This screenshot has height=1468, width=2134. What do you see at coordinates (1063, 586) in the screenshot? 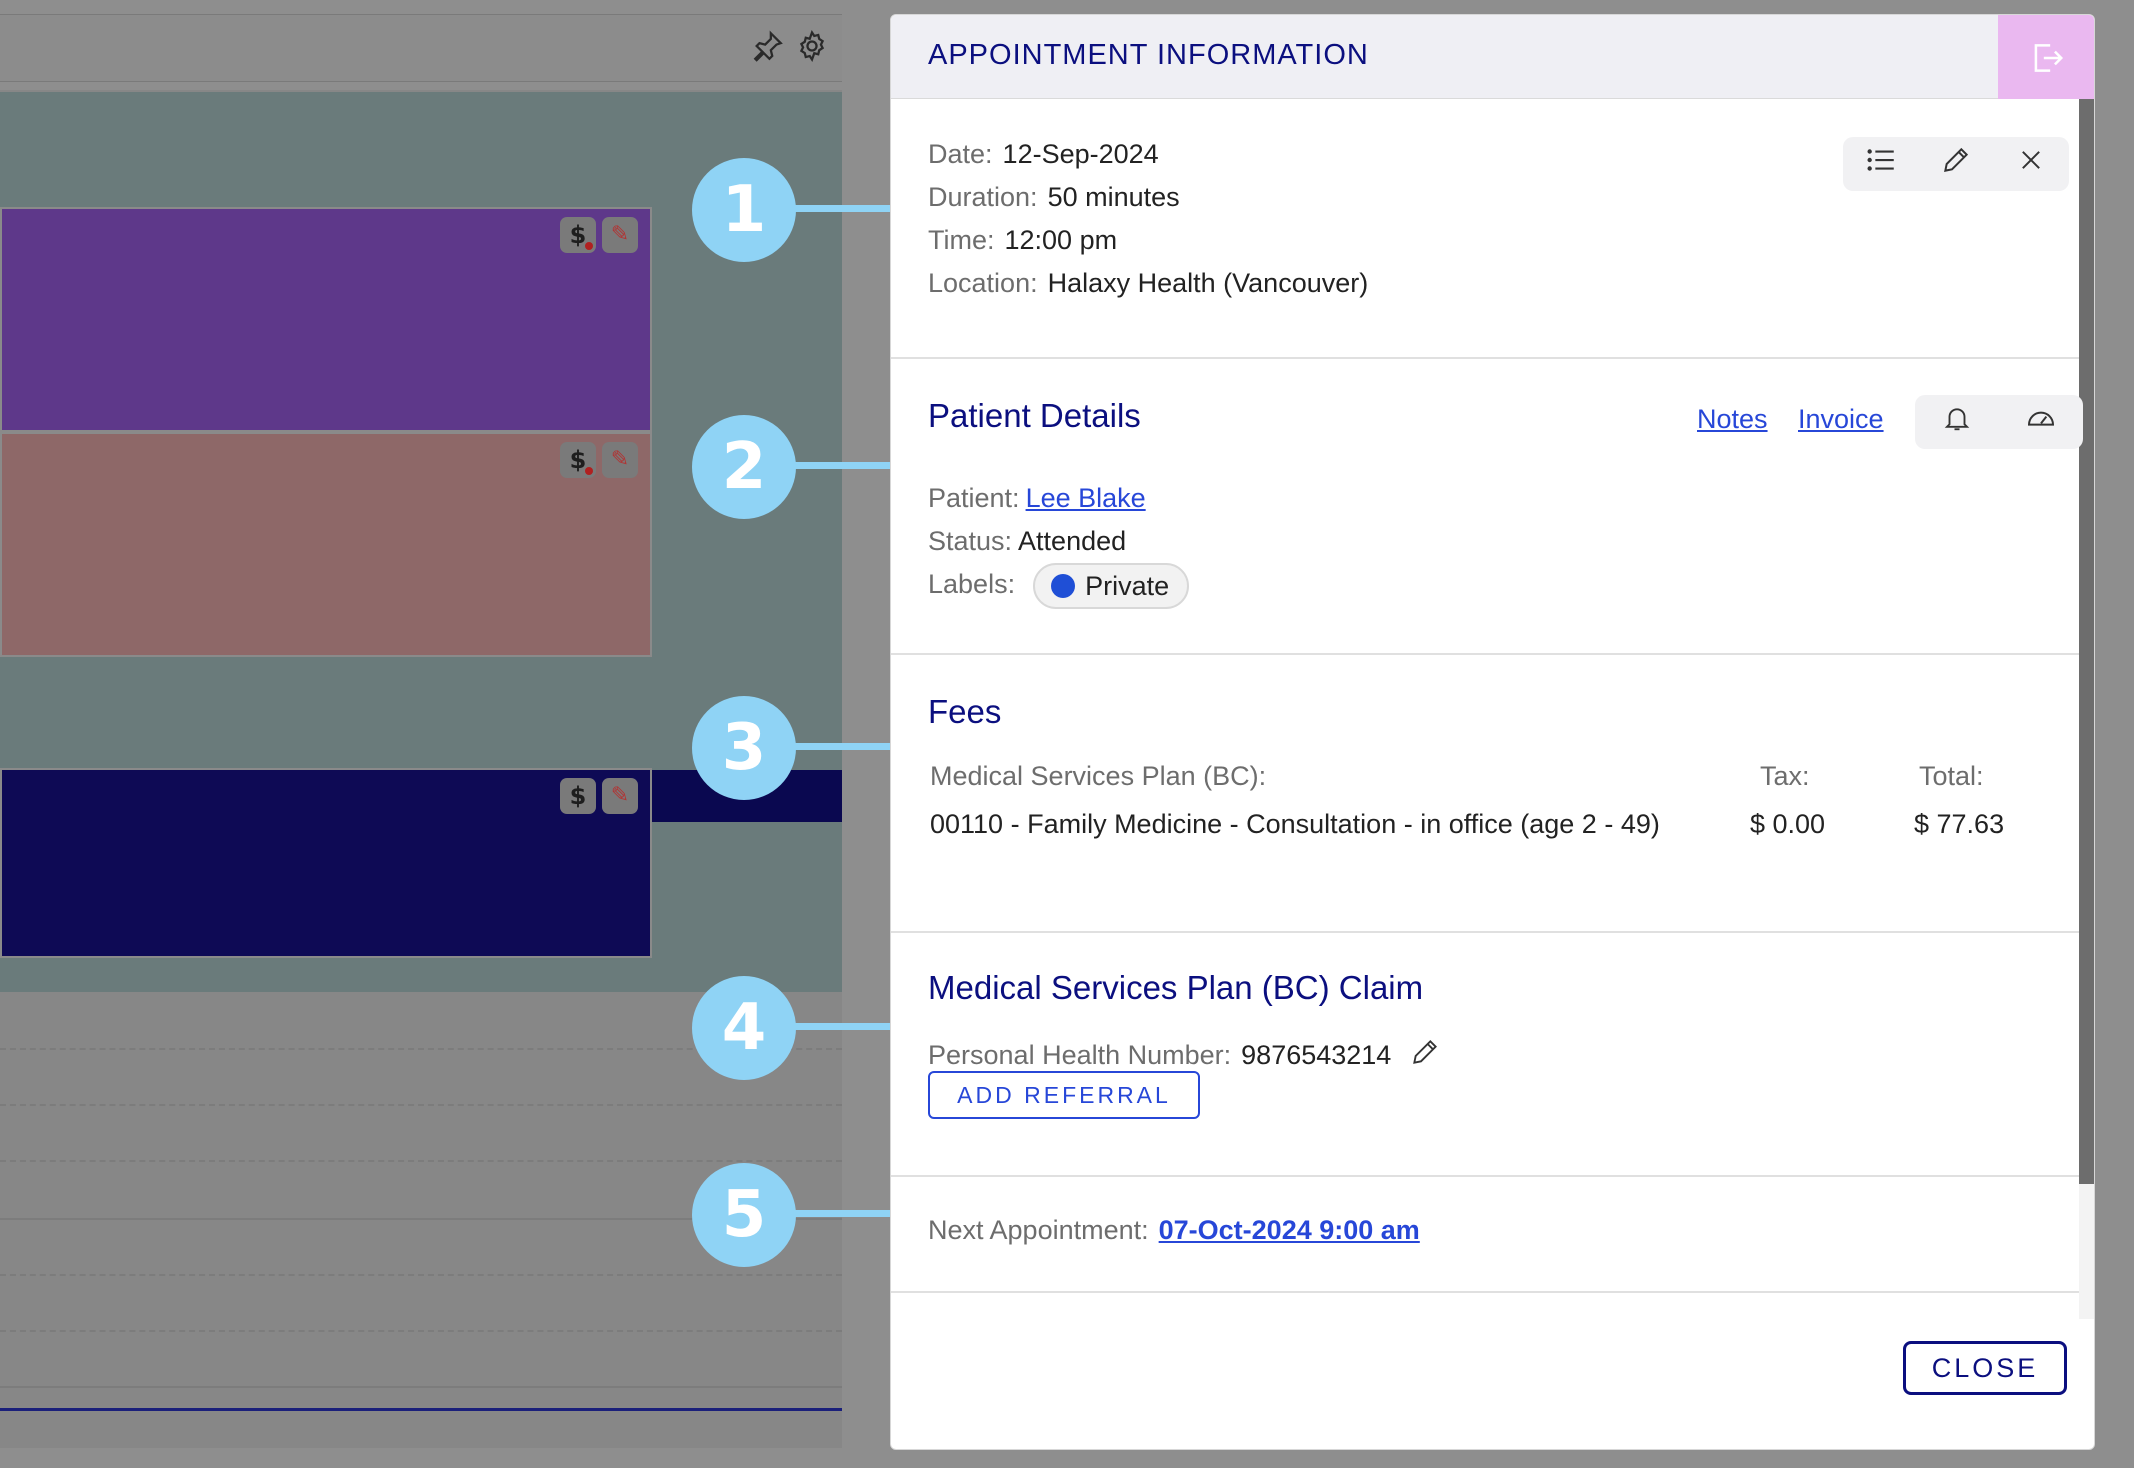
I see `label-color-swatch` at bounding box center [1063, 586].